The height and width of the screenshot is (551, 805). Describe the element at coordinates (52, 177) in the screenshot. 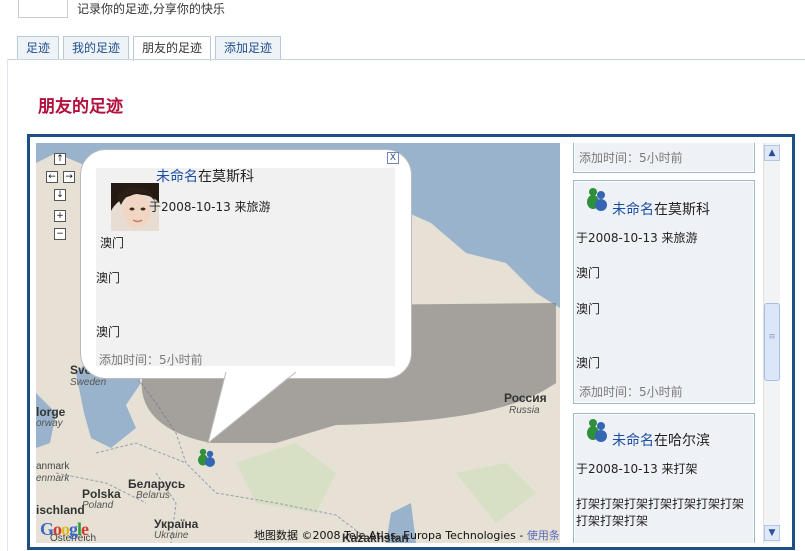

I see `pan-left-button: ←` at that location.